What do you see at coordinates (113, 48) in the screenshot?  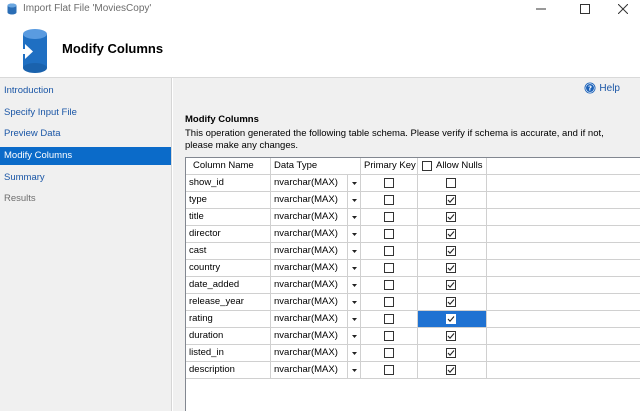 I see `page-title: Modify Columns` at bounding box center [113, 48].